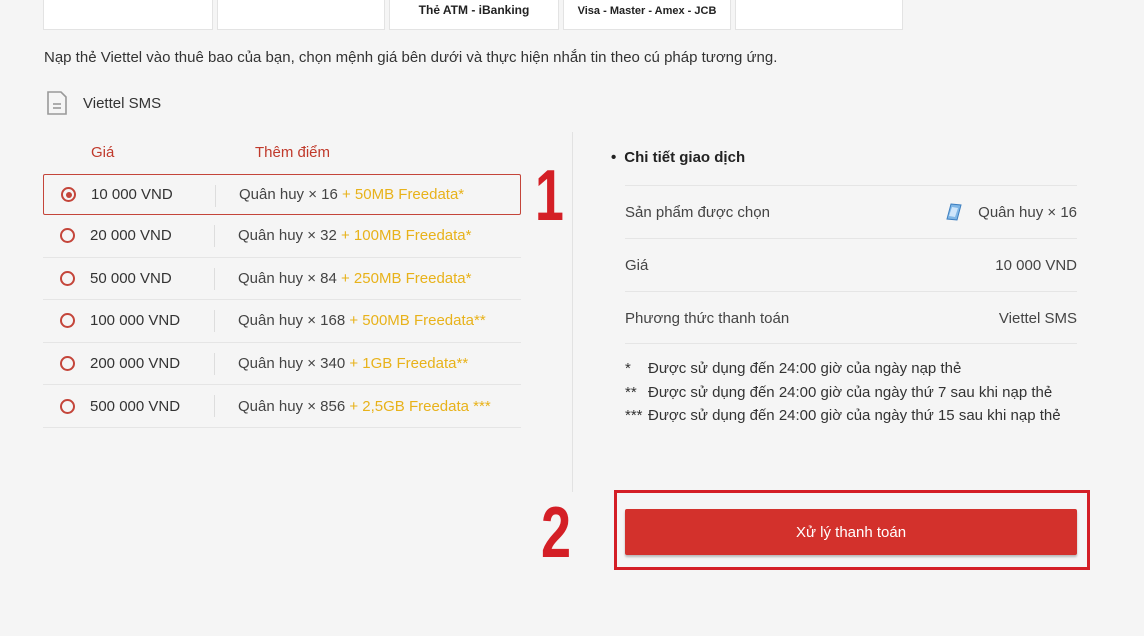  What do you see at coordinates (293, 152) in the screenshot?
I see `column-header-points: Thêm điểm` at bounding box center [293, 152].